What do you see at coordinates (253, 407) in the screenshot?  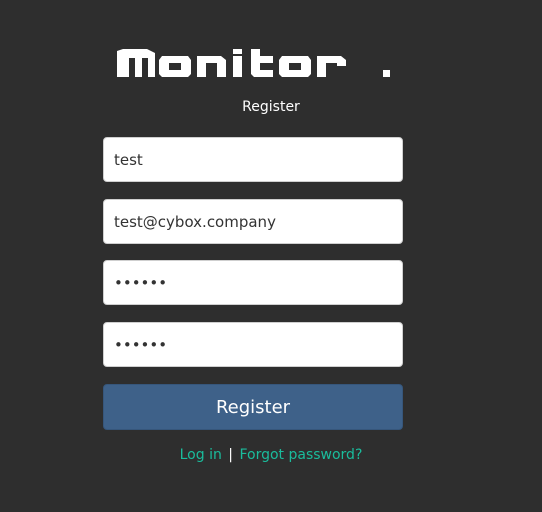 I see `register-button: Register` at bounding box center [253, 407].